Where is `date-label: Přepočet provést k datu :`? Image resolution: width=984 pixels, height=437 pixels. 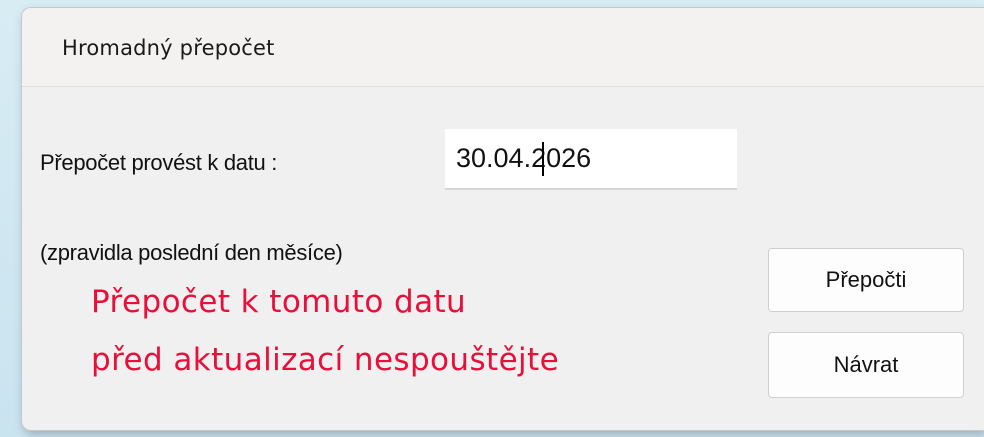 date-label: Přepočet provést k datu : is located at coordinates (159, 162).